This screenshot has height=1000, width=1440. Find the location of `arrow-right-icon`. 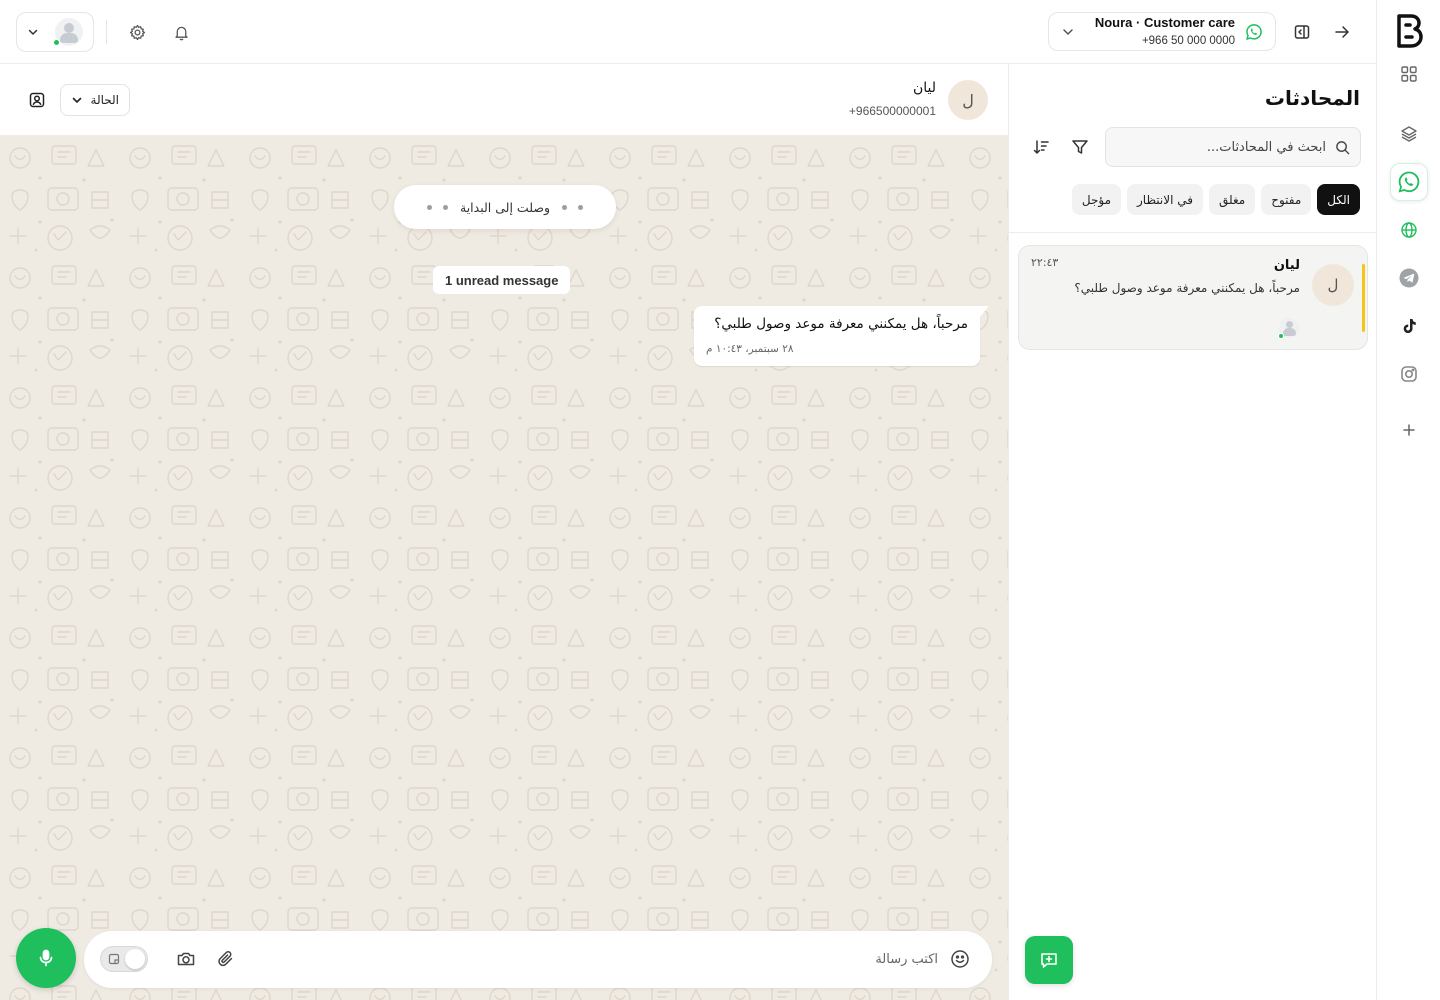

arrow-right-icon is located at coordinates (1342, 32).